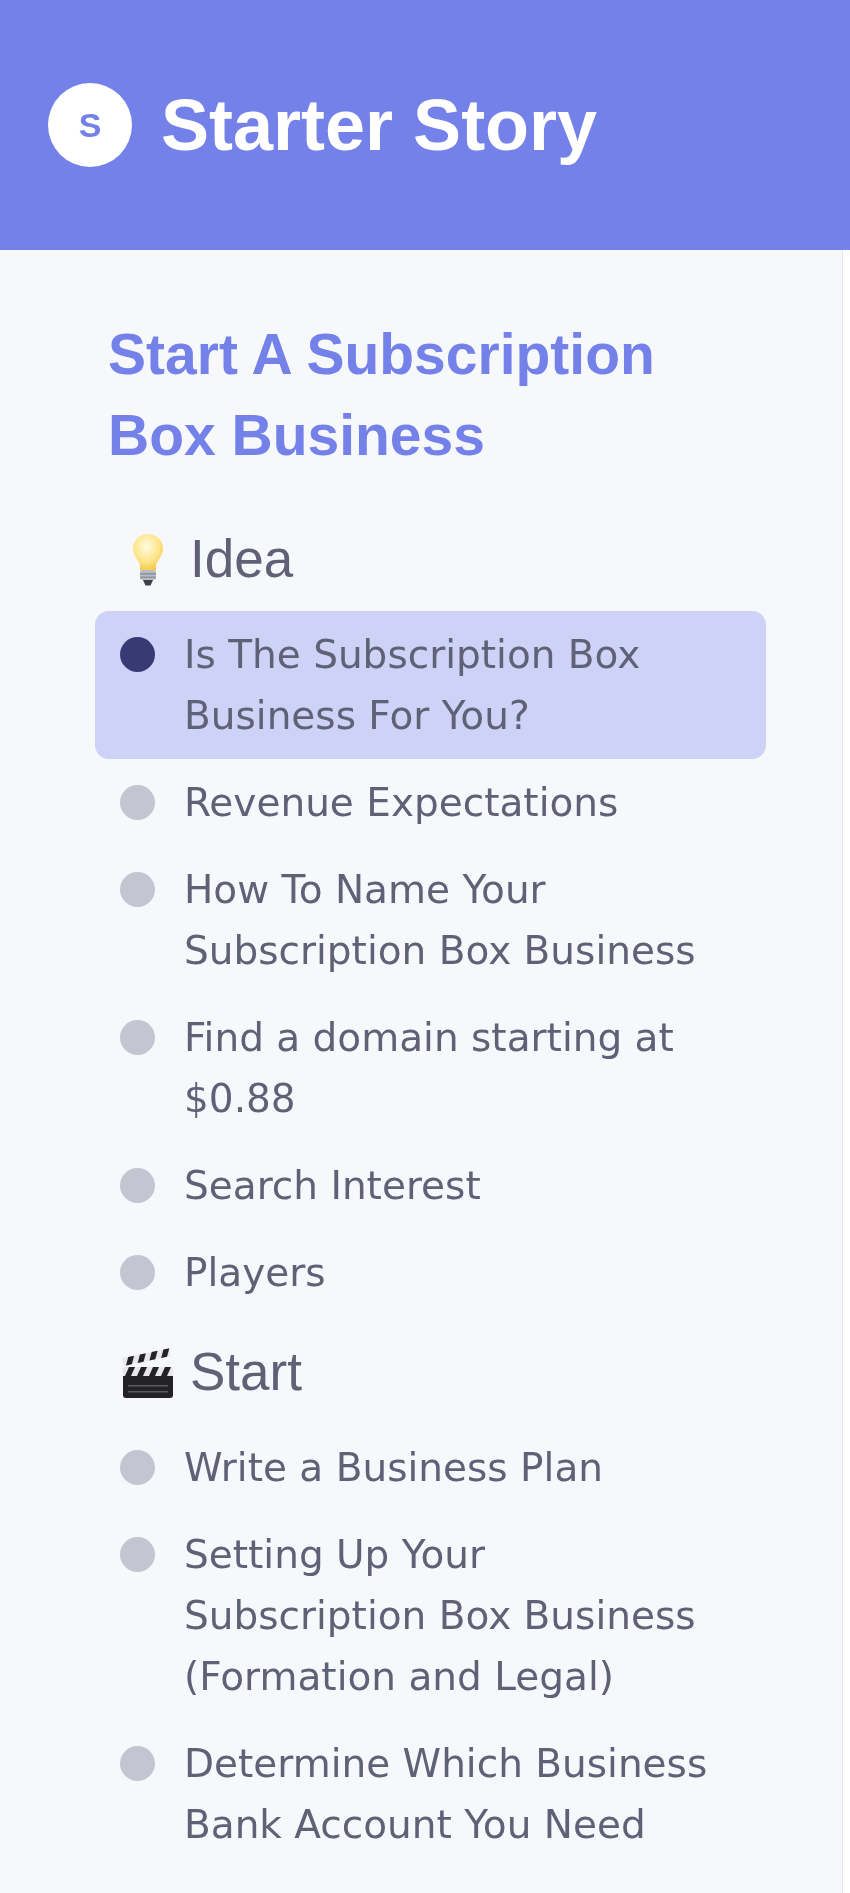 This screenshot has height=1893, width=850. Describe the element at coordinates (430, 1615) in the screenshot. I see `nav-item: Setting Up Your Subscription Box Business (Formation and Legal)` at that location.